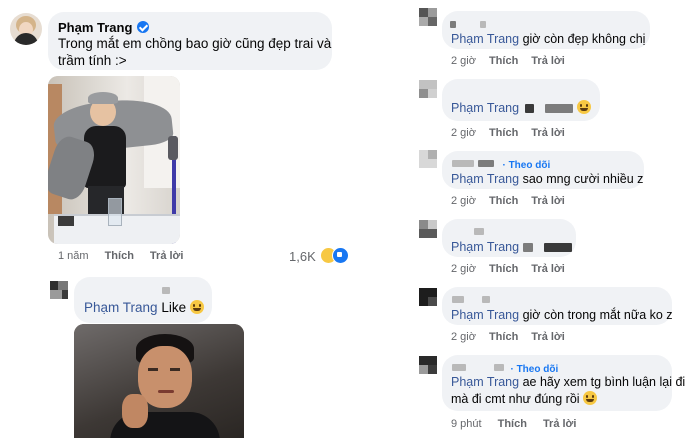  What do you see at coordinates (302, 256) in the screenshot?
I see `reaction-count: 1,6K` at bounding box center [302, 256].